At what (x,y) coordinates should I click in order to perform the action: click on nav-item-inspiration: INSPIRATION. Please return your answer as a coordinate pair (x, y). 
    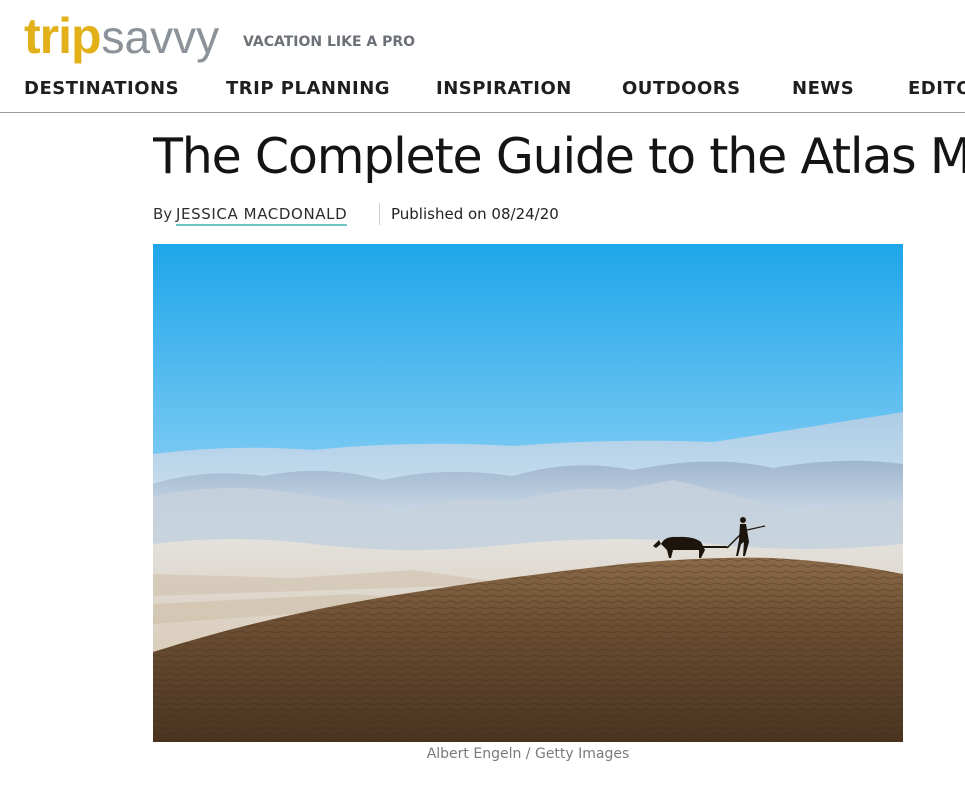
    Looking at the image, I should click on (504, 89).